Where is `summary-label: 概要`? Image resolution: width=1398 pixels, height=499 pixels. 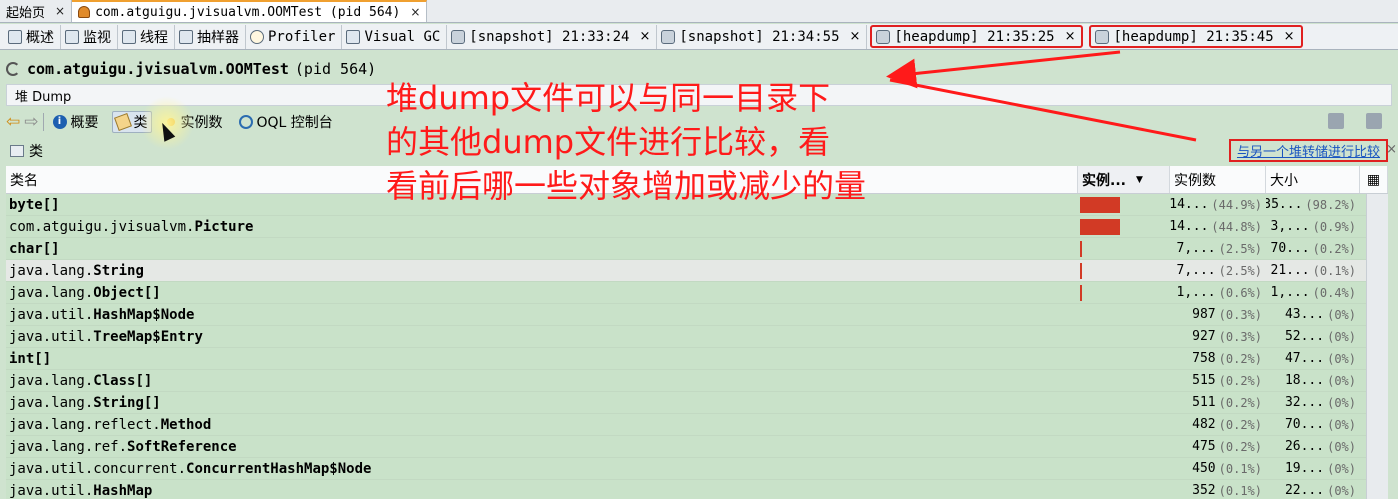 summary-label: 概要 is located at coordinates (84, 123).